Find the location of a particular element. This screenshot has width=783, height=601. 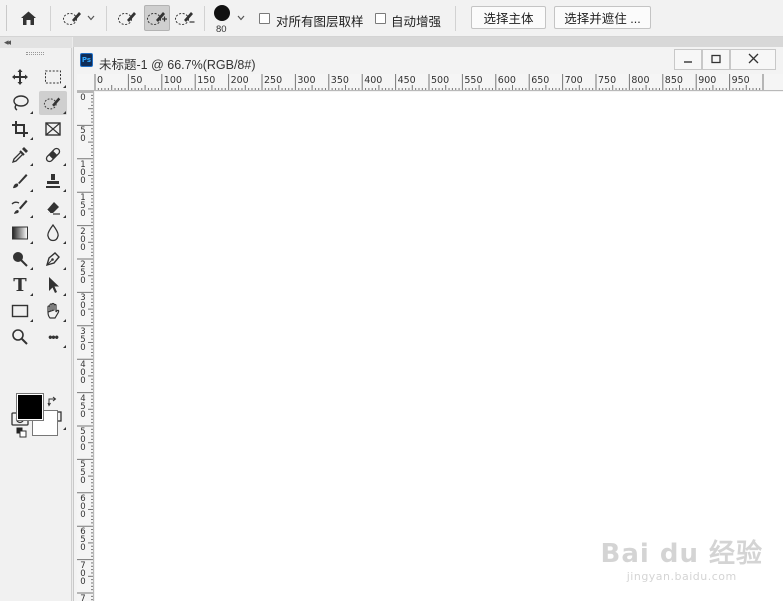

ruler-v-label: 150 is located at coordinates (83, 206).